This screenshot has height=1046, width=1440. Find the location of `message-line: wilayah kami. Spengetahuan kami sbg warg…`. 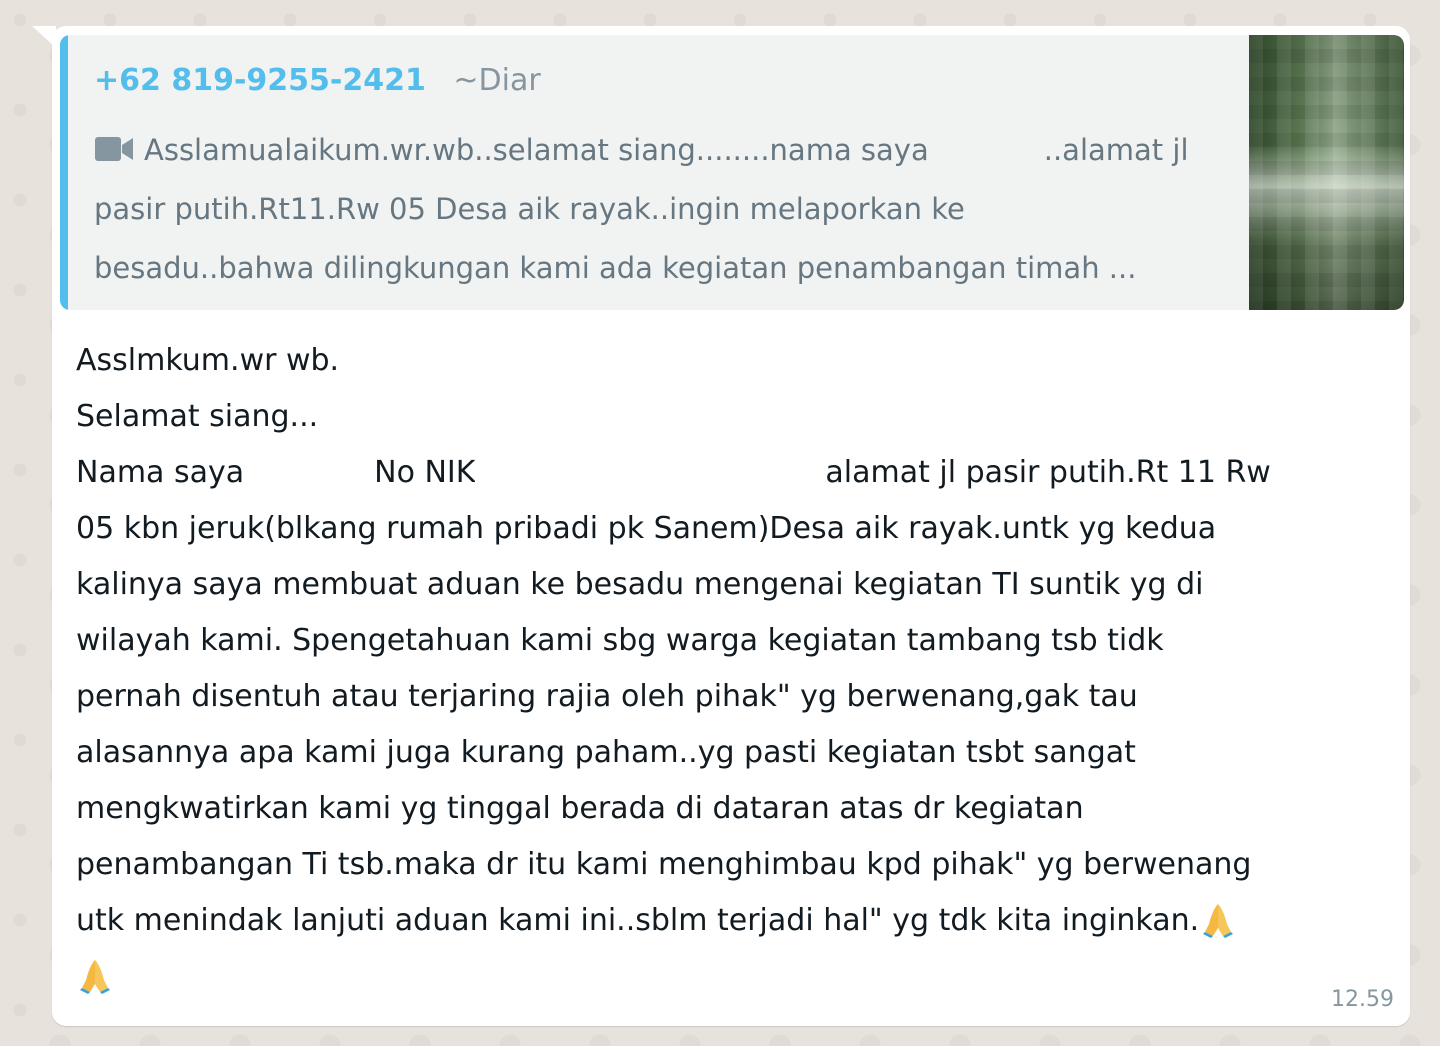

message-line: wilayah kami. Spengetahuan kami sbg warg… is located at coordinates (620, 640).